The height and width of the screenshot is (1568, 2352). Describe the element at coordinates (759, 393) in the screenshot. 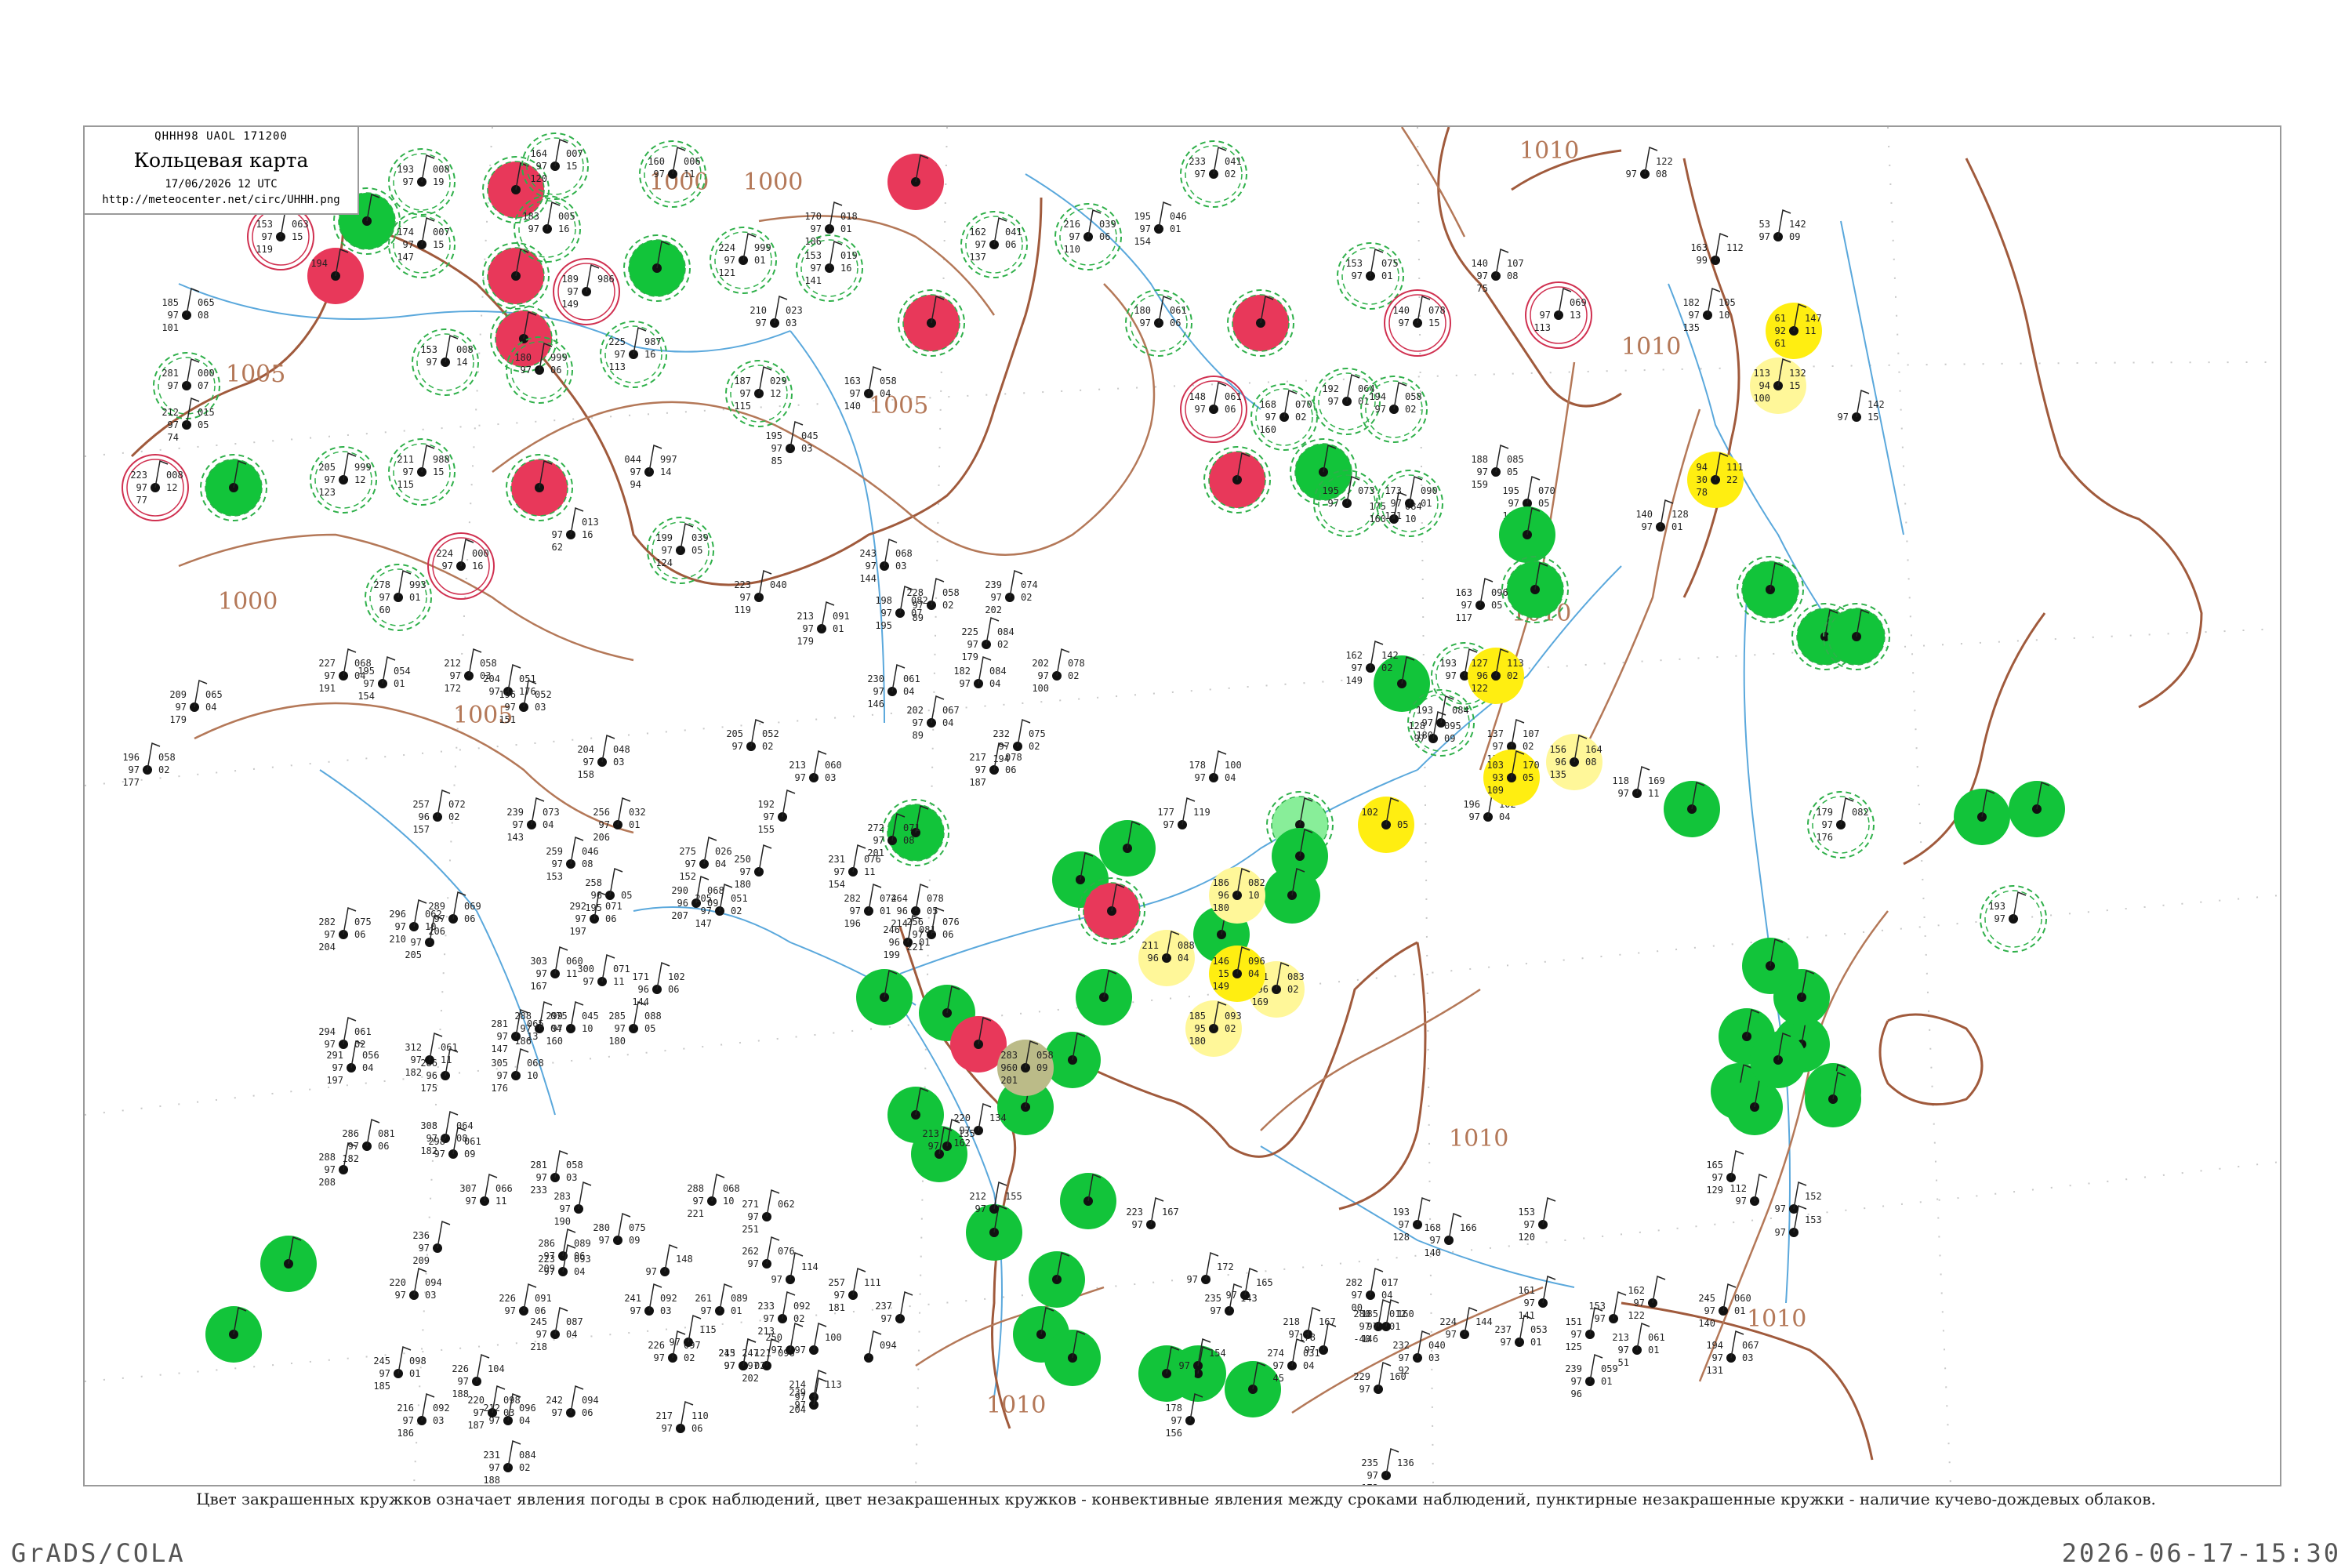

I see `station-marker: 187 029 97 12 115` at that location.